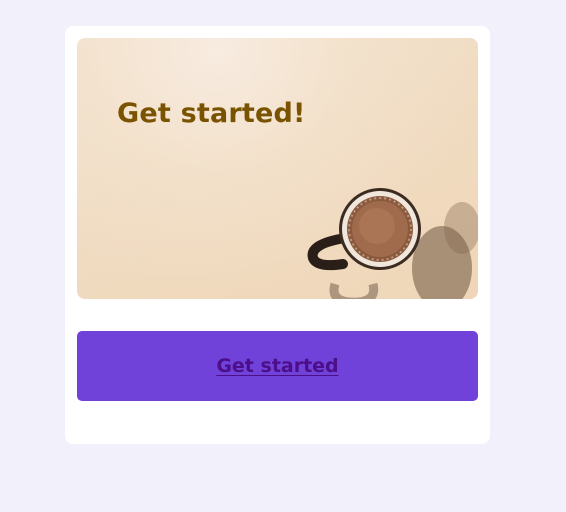 The image size is (566, 512). Describe the element at coordinates (211, 113) in the screenshot. I see `hero-title: Get started!` at that location.